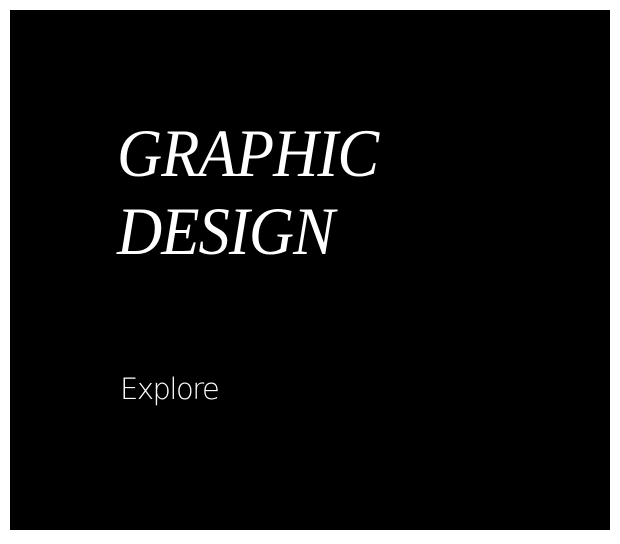 Image resolution: width=620 pixels, height=544 pixels. Describe the element at coordinates (248, 153) in the screenshot. I see `hero-title-line-1: GRAPHIC` at that location.